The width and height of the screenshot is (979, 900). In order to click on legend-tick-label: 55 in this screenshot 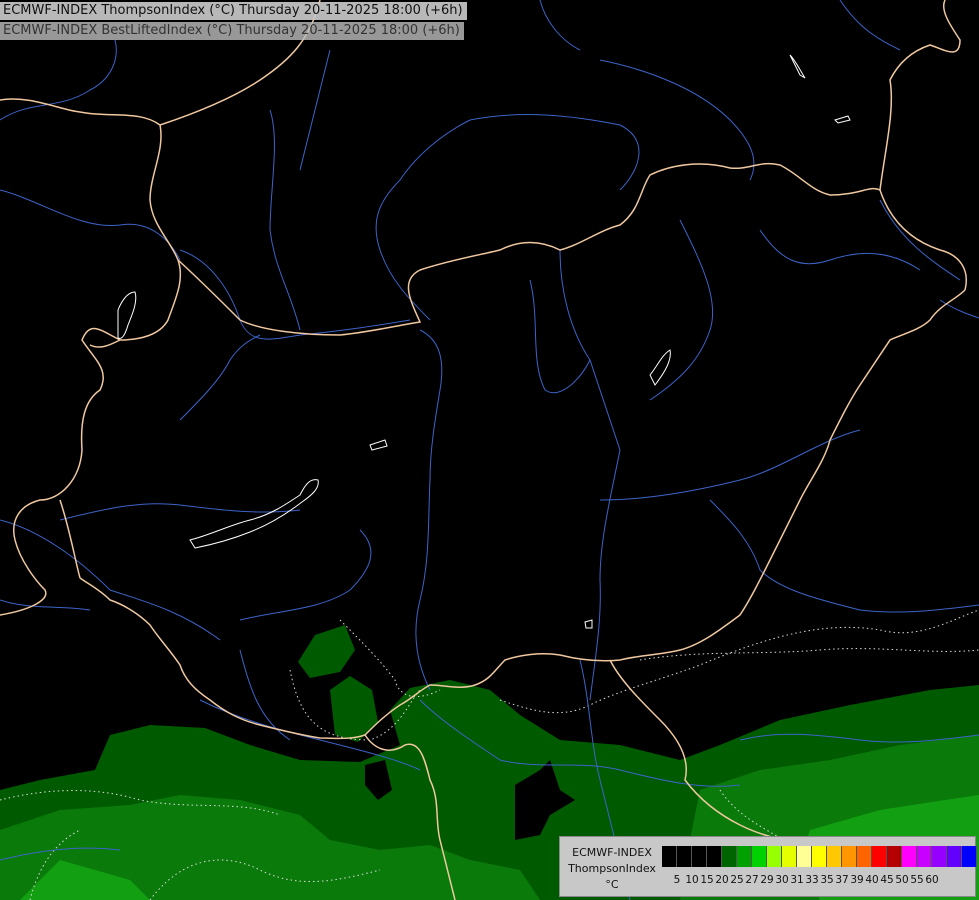, I will do `click(917, 880)`.